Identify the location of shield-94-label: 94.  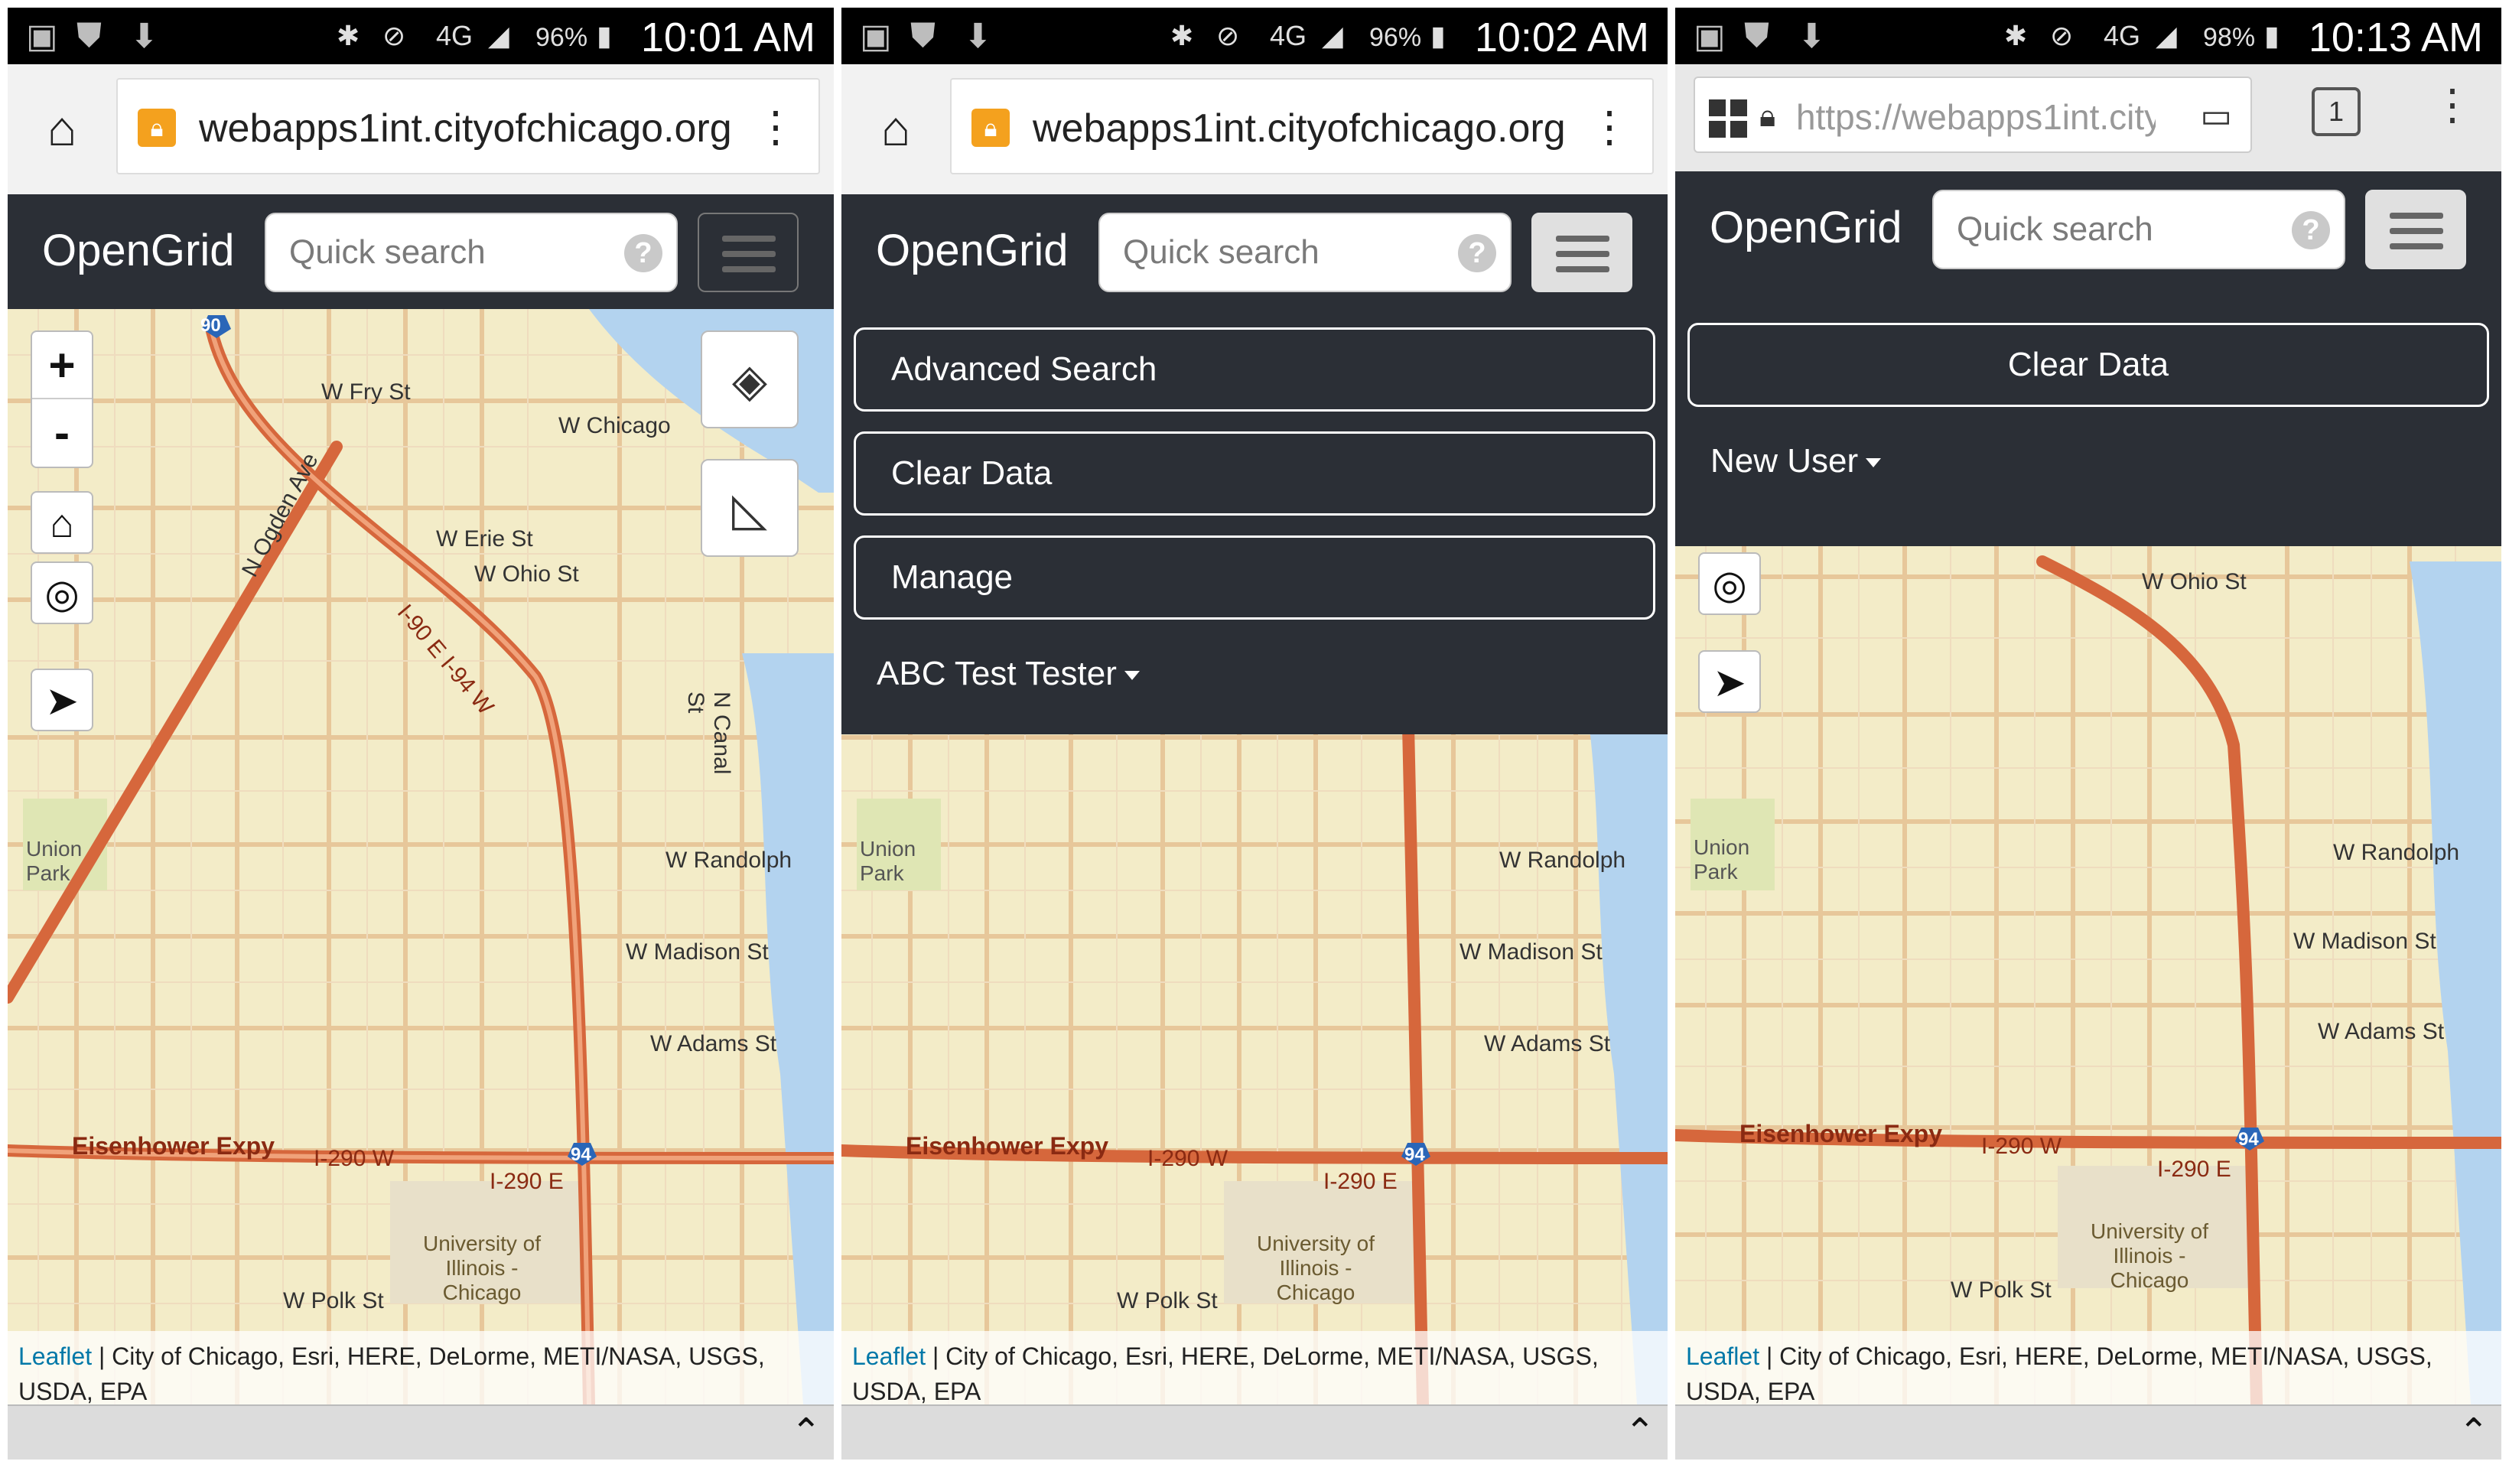
(2248, 1139).